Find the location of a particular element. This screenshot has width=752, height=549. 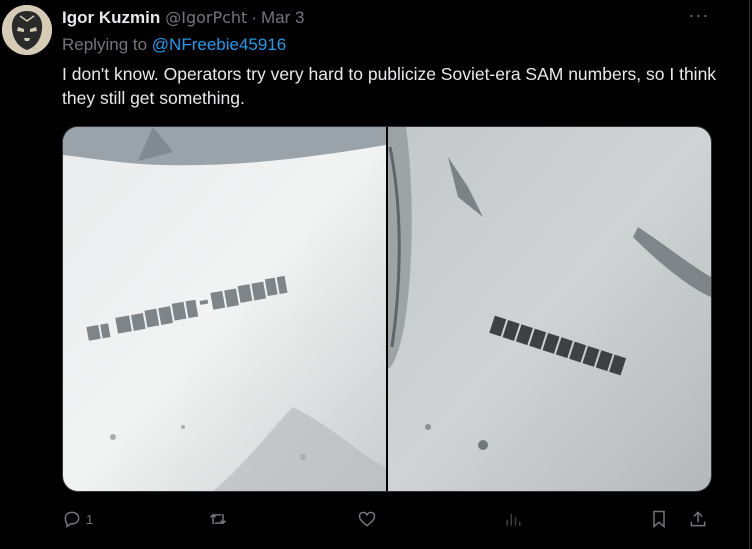

retweet-button is located at coordinates (220, 519).